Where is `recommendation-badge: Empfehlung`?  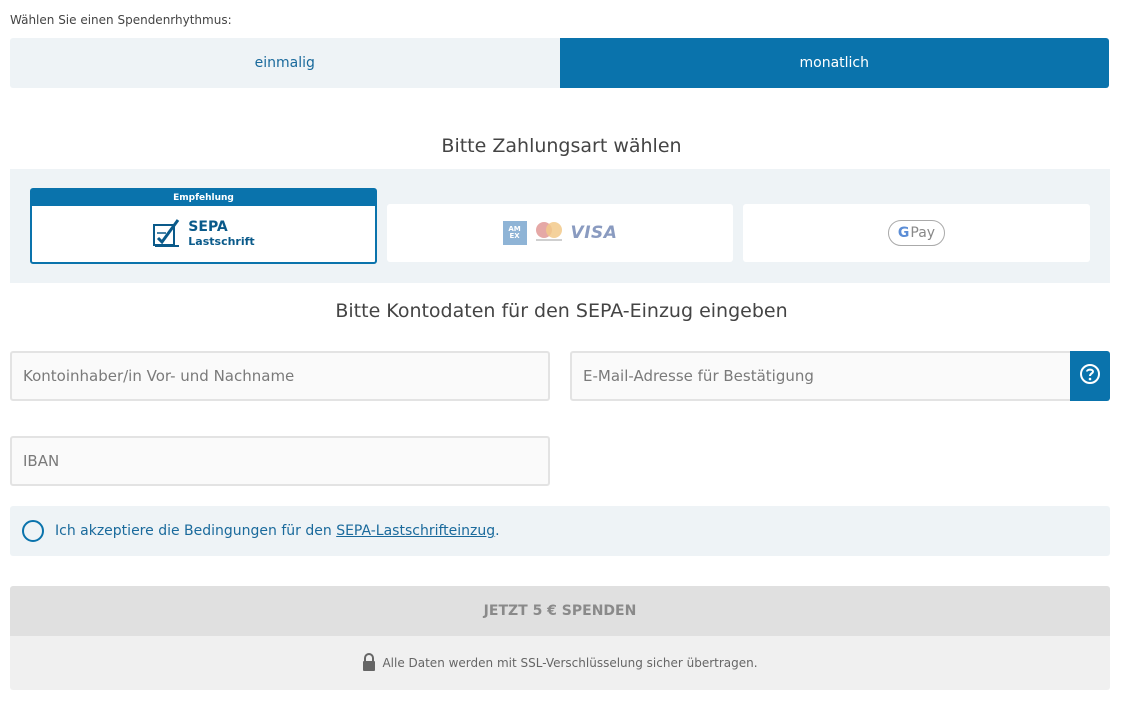 recommendation-badge: Empfehlung is located at coordinates (203, 198).